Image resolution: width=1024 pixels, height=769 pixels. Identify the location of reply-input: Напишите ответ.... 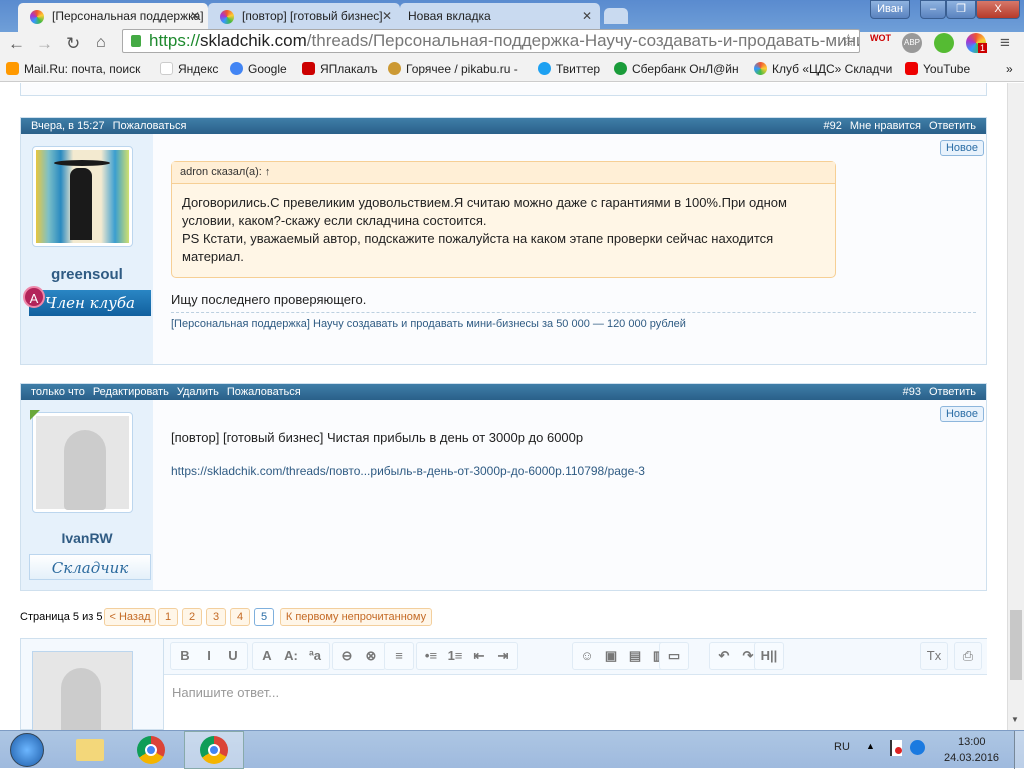
(575, 692).